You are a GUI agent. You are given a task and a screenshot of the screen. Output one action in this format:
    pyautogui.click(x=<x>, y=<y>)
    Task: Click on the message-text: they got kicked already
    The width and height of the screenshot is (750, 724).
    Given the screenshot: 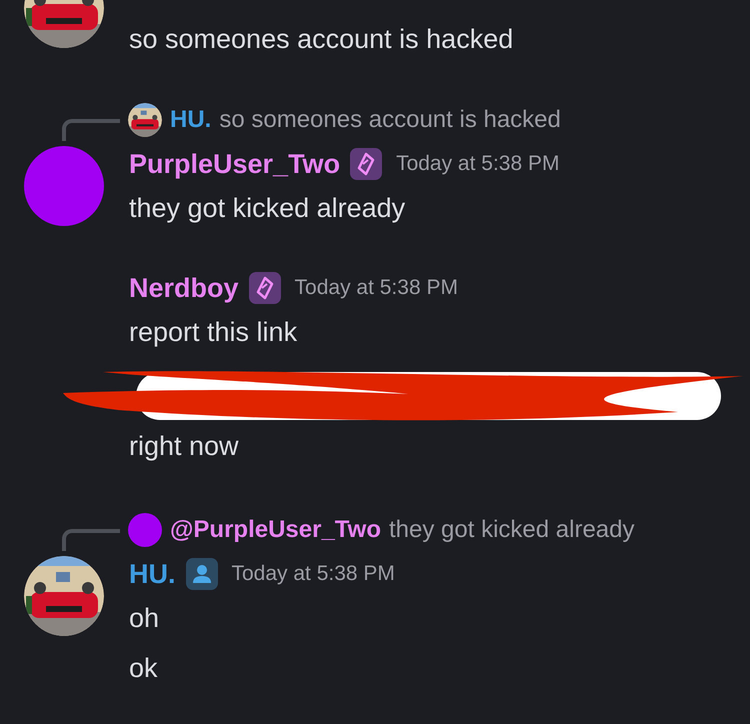 What is the action you would take?
    pyautogui.click(x=267, y=208)
    